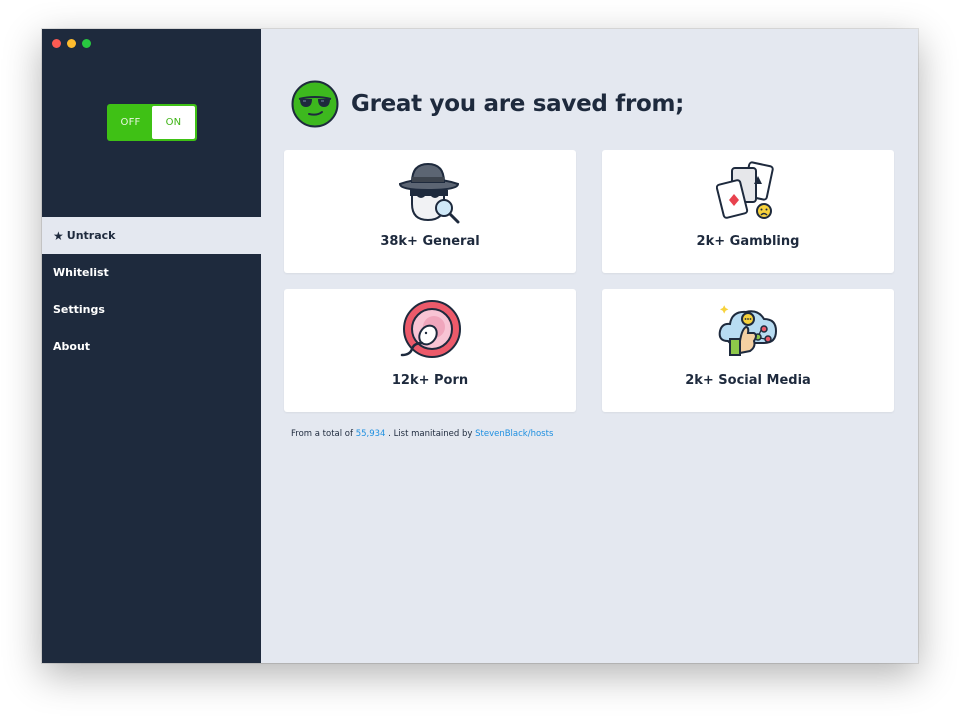  I want to click on sidebar-item-about: About, so click(151, 346).